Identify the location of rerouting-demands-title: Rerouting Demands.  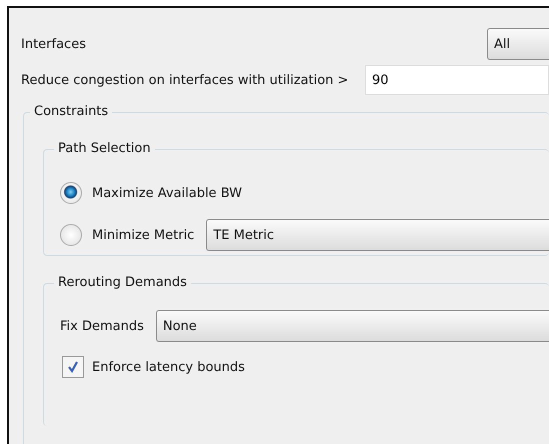
(122, 283).